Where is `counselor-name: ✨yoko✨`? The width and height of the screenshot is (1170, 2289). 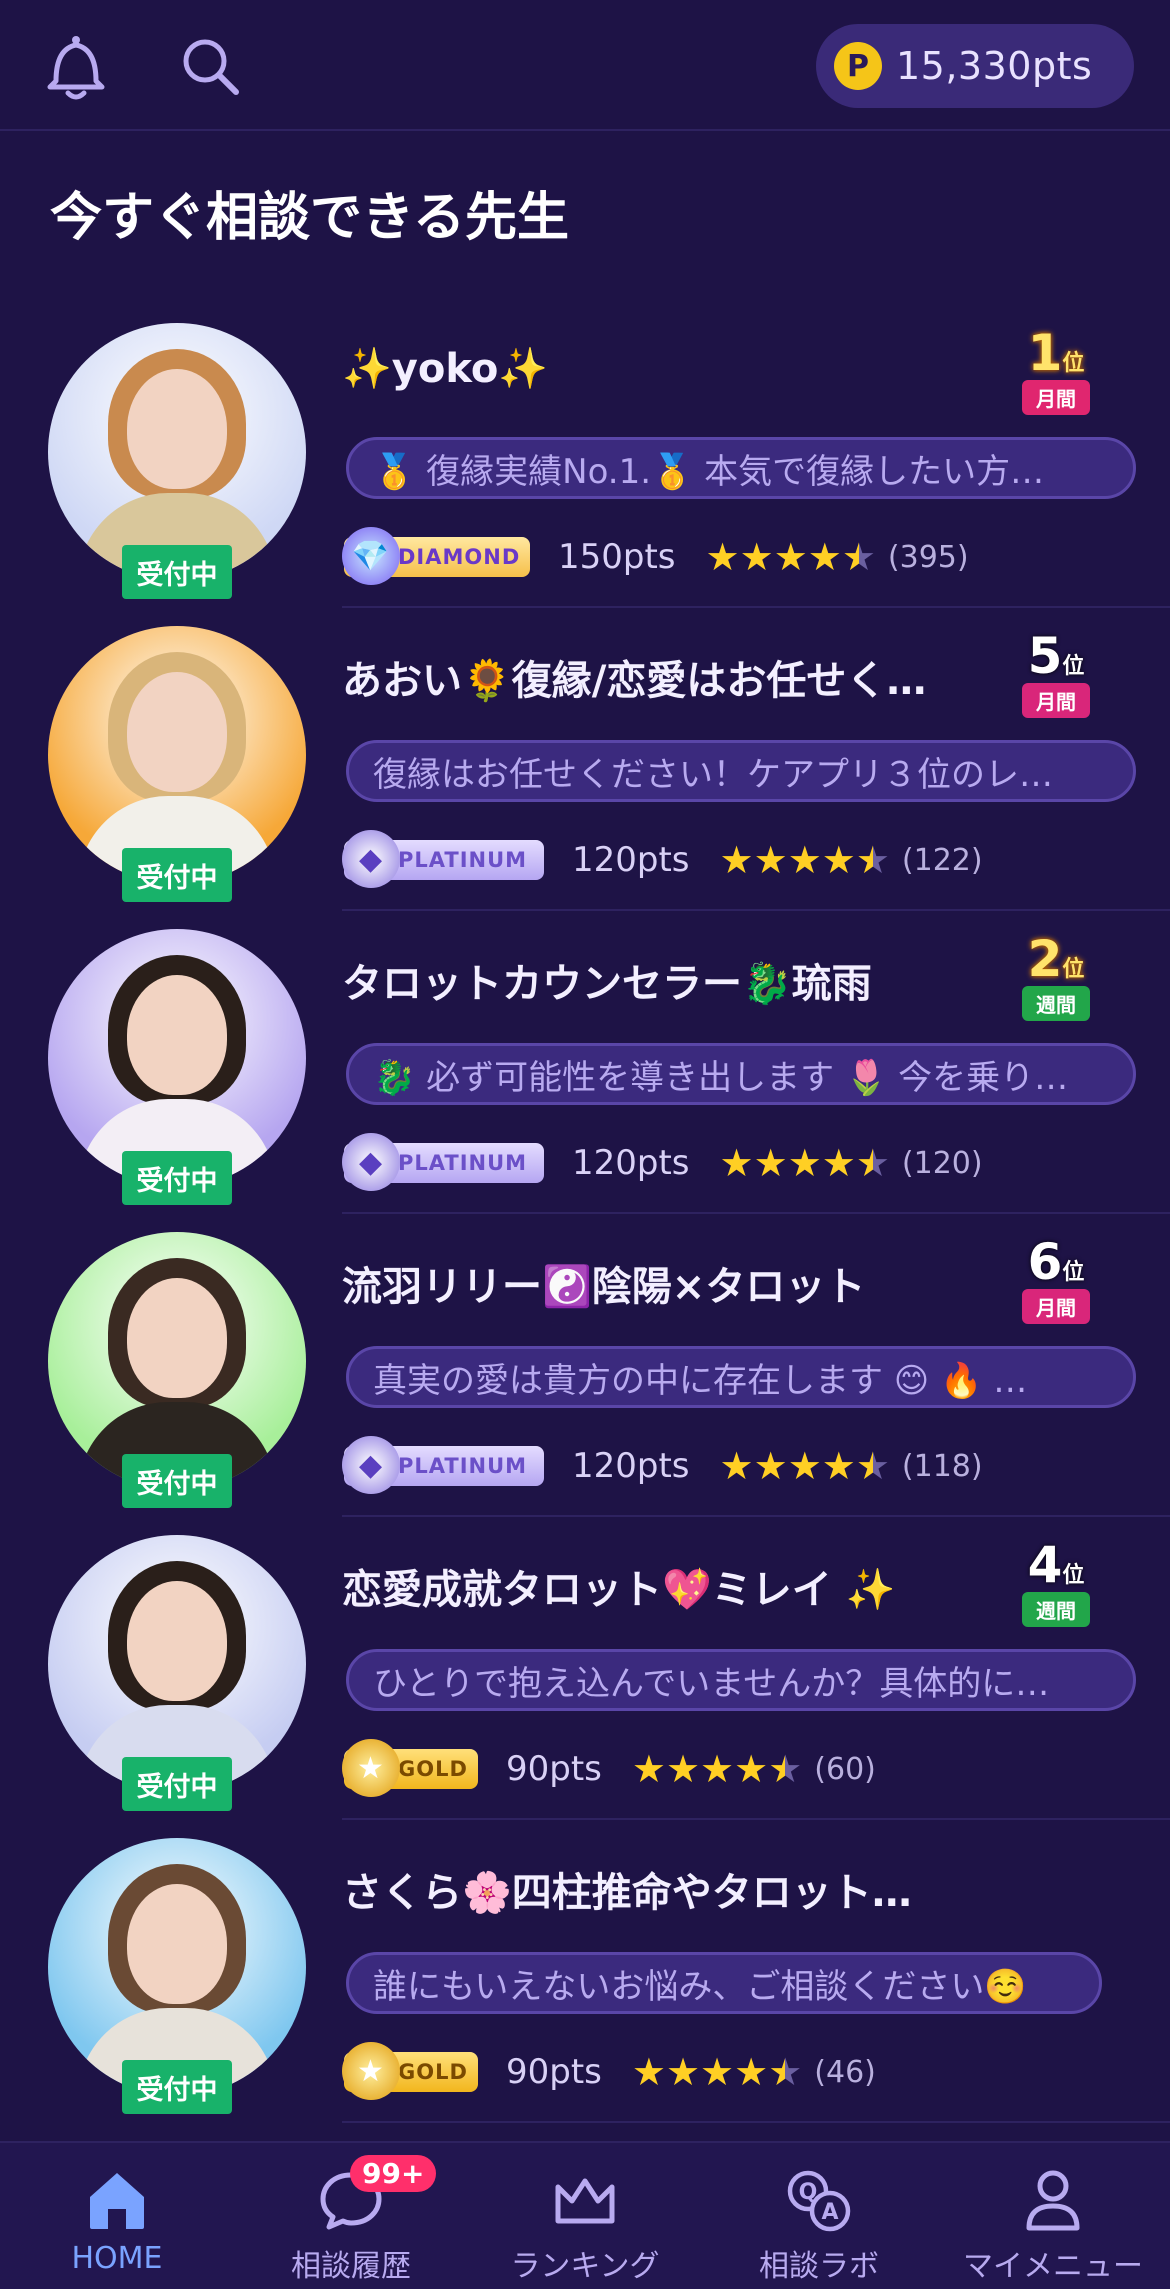
counselor-name: ✨yoko✨ is located at coordinates (445, 369).